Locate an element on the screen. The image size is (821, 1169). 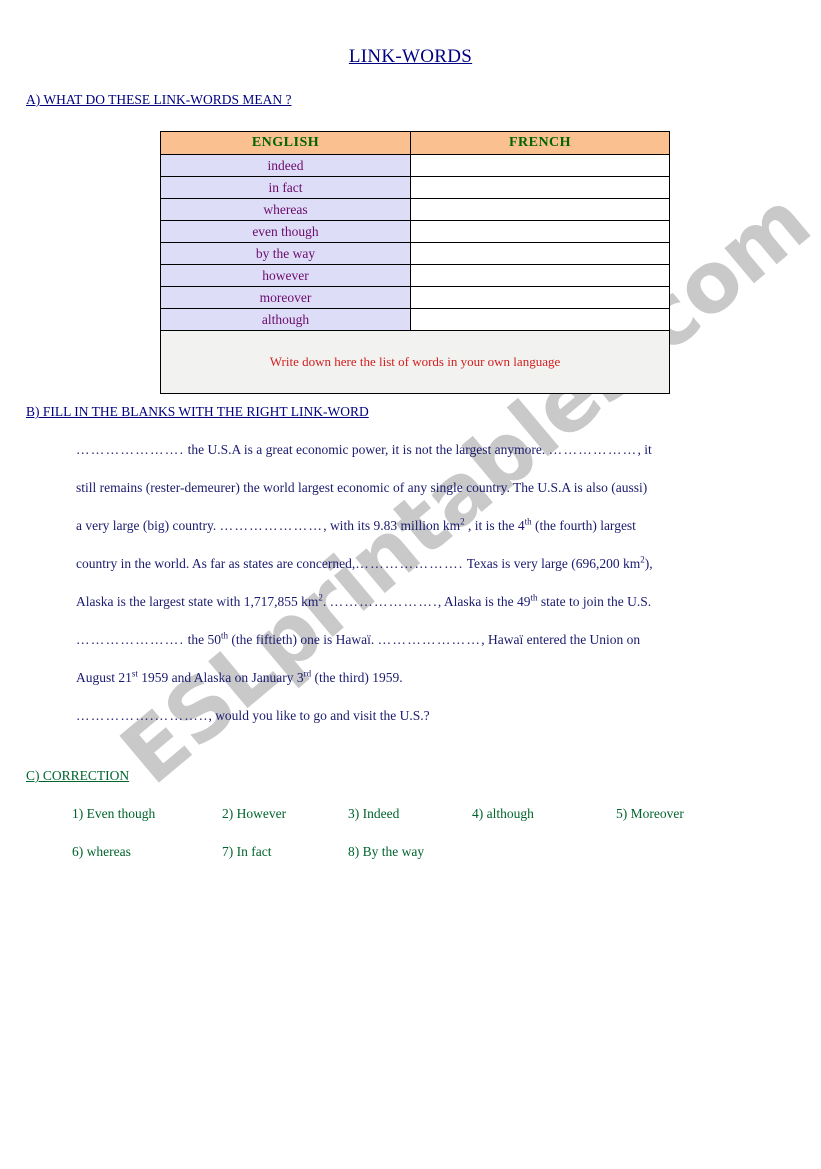
text-run: . is located at coordinates (326, 601).